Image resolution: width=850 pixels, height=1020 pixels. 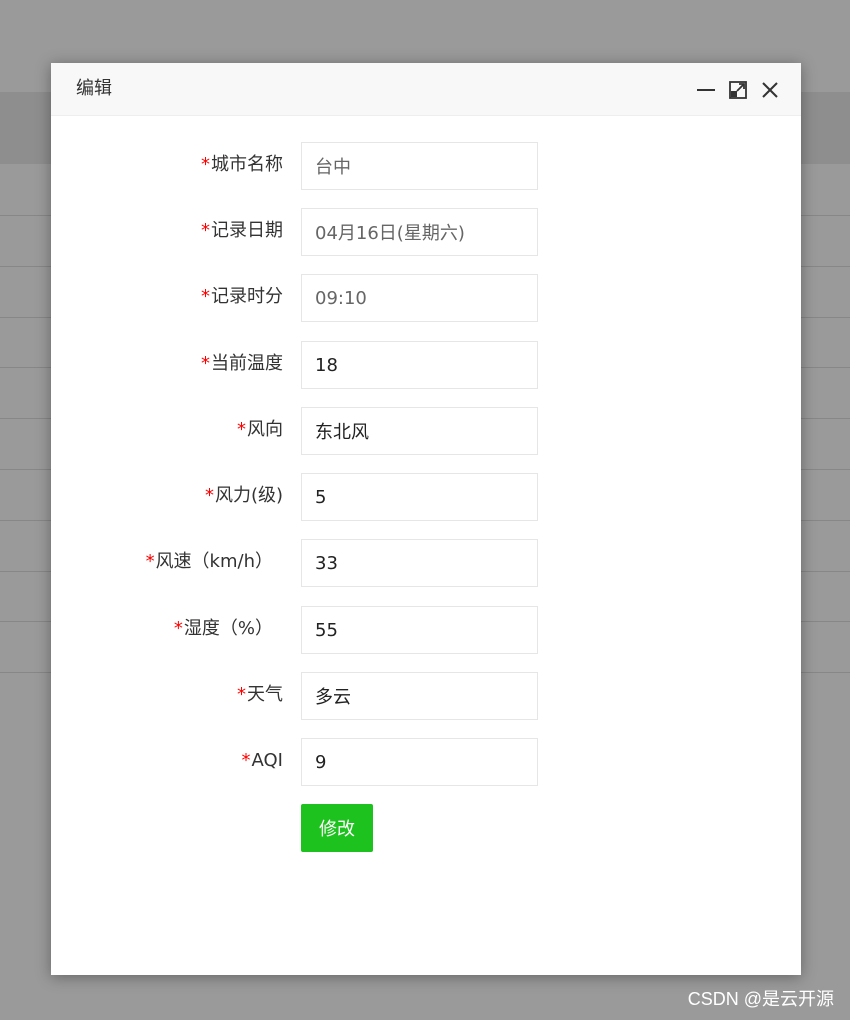 I want to click on city-name-label: *城市名称, so click(x=242, y=165).